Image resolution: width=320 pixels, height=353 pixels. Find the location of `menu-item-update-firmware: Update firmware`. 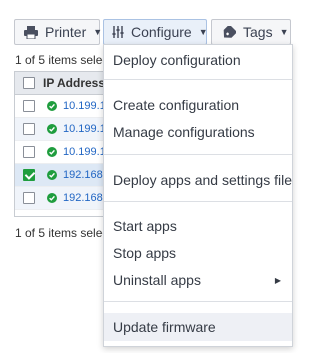

menu-item-update-firmware: Update firmware is located at coordinates (198, 327).